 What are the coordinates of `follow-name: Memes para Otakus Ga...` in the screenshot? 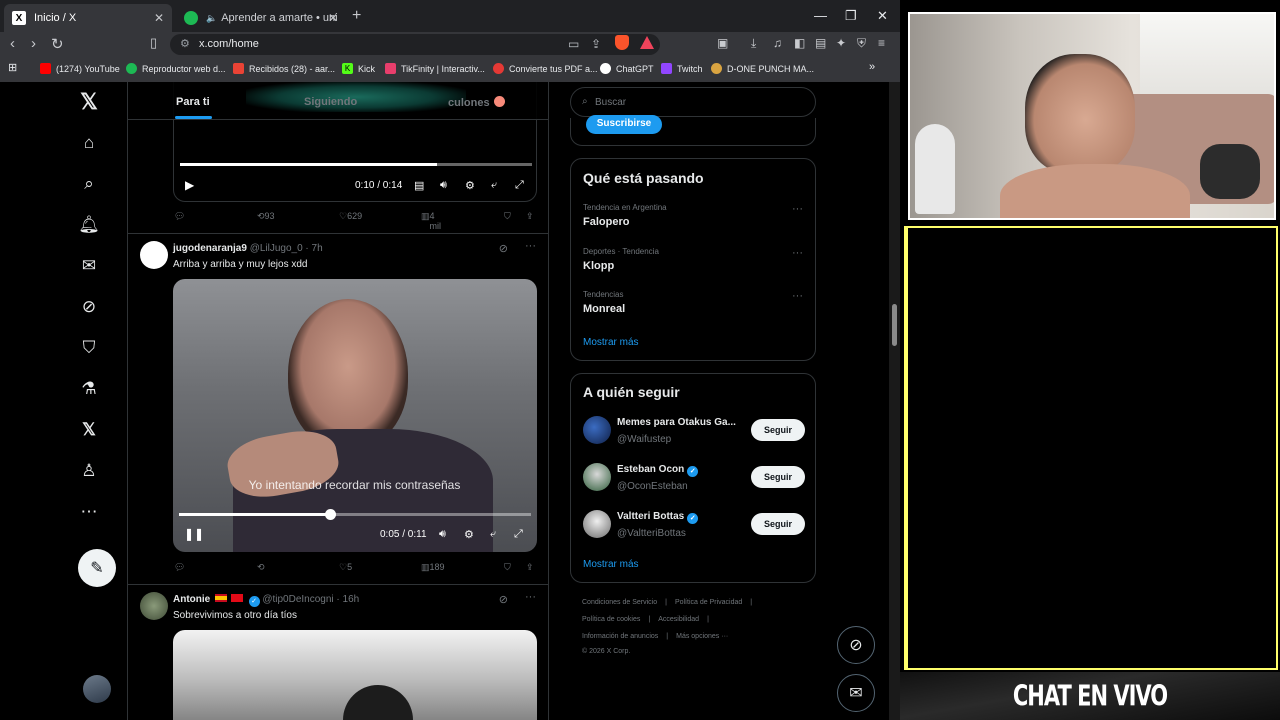 It's located at (676, 422).